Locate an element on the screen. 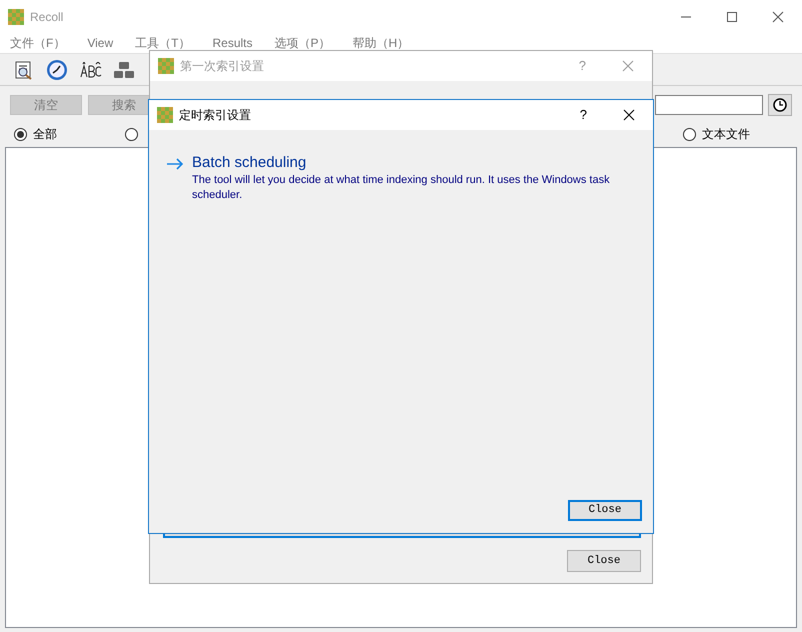  batch-scheduling-option: Batch scheduling The tool will let you decide at what time indexing should run. It uses the Windows task scheduler. is located at coordinates (404, 178).